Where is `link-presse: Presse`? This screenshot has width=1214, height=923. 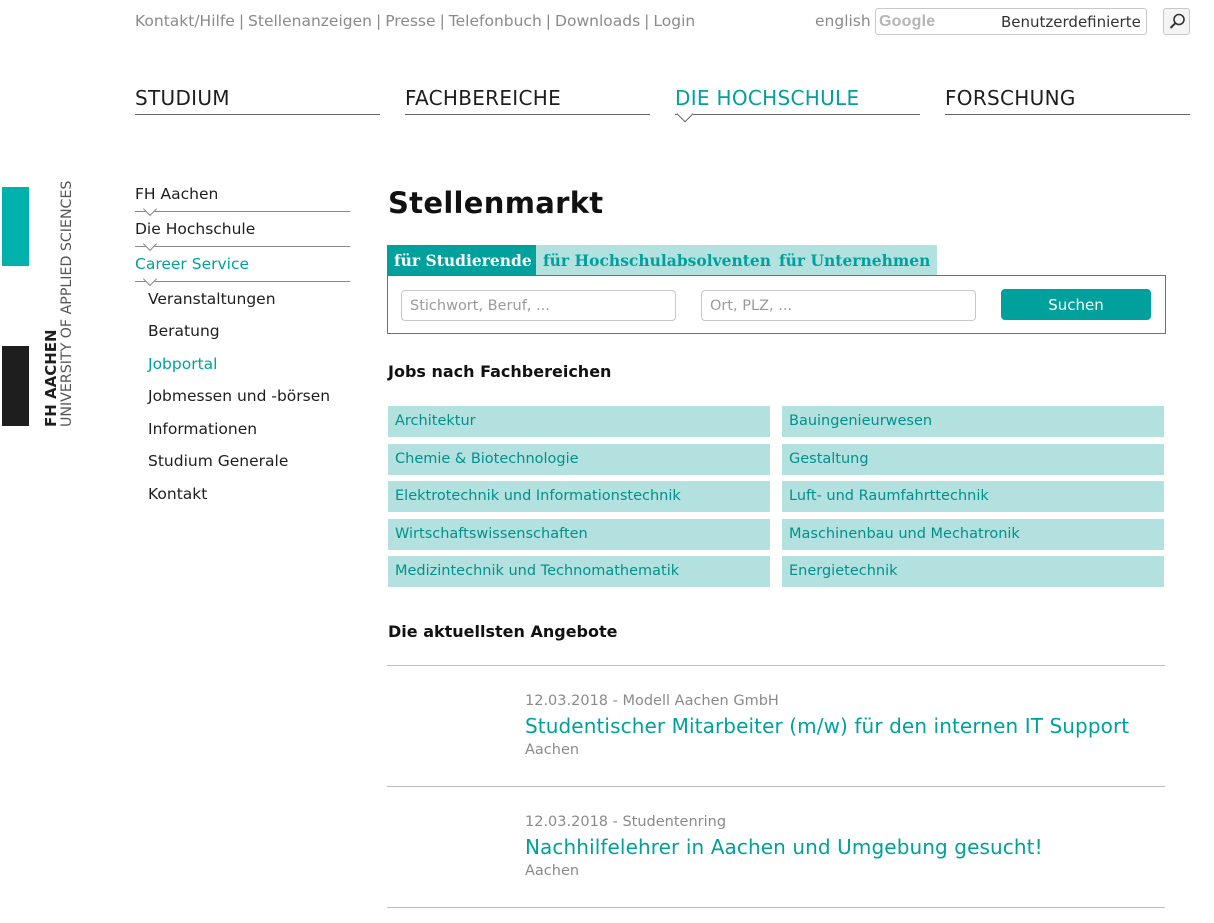
link-presse: Presse is located at coordinates (410, 21).